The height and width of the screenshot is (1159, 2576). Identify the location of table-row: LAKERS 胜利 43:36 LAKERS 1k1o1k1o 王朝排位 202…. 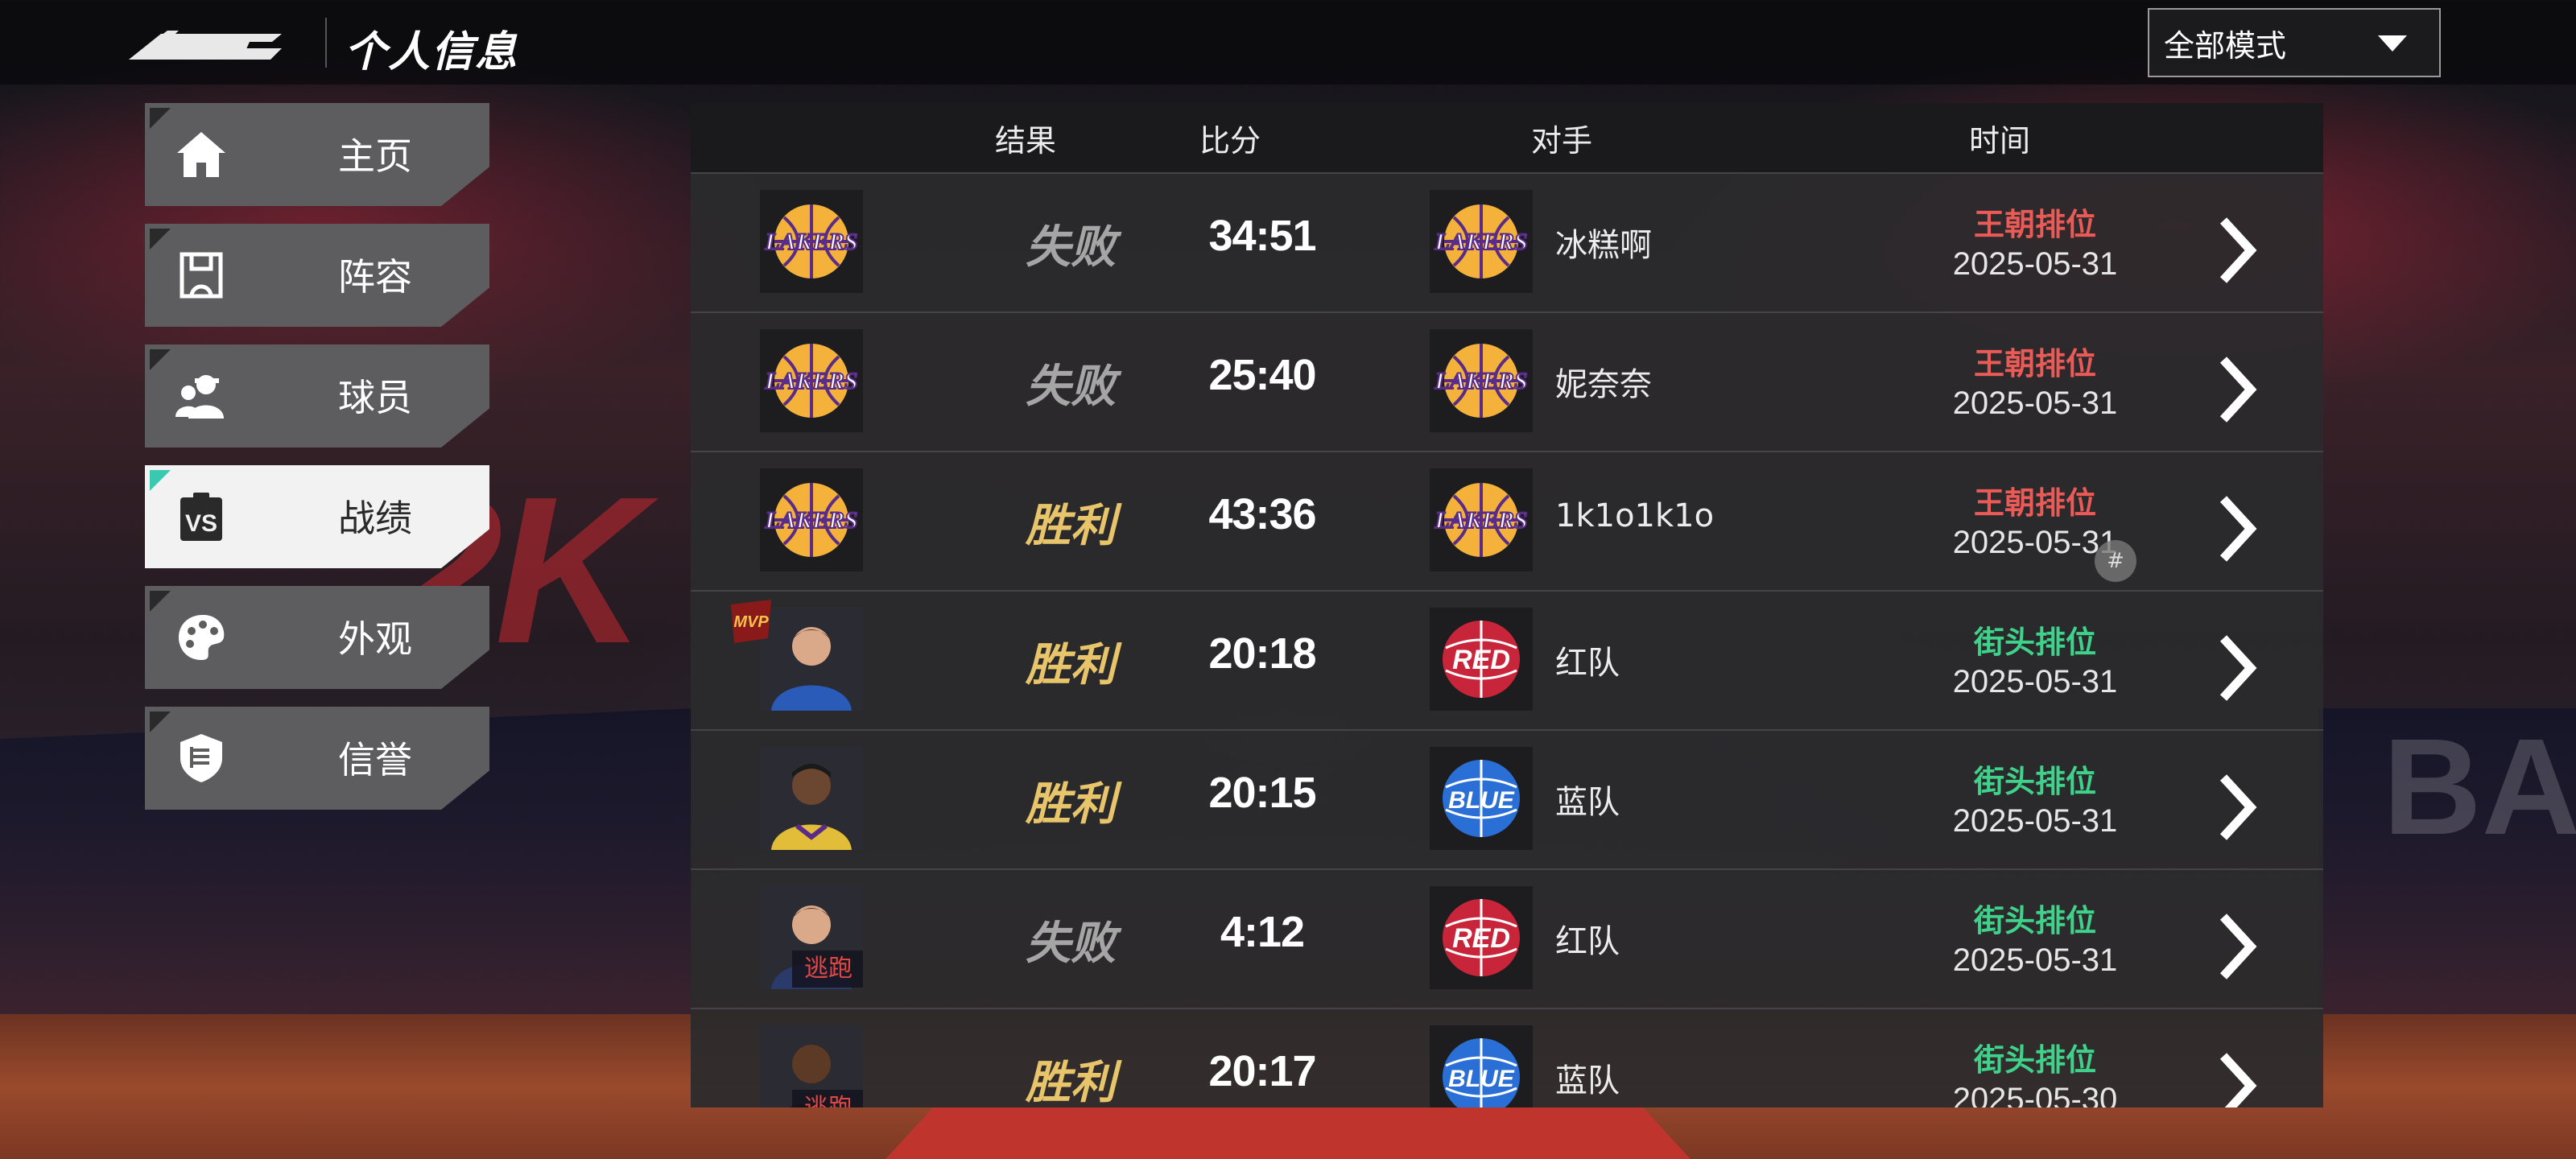
(1507, 520).